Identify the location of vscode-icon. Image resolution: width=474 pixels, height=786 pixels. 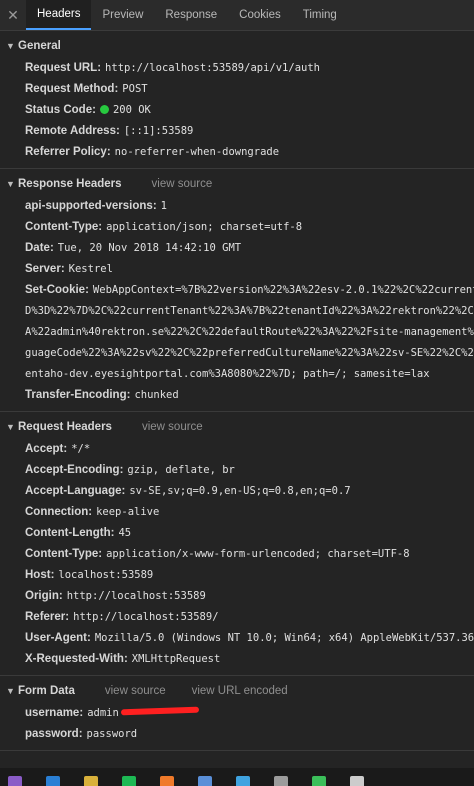
(53, 781).